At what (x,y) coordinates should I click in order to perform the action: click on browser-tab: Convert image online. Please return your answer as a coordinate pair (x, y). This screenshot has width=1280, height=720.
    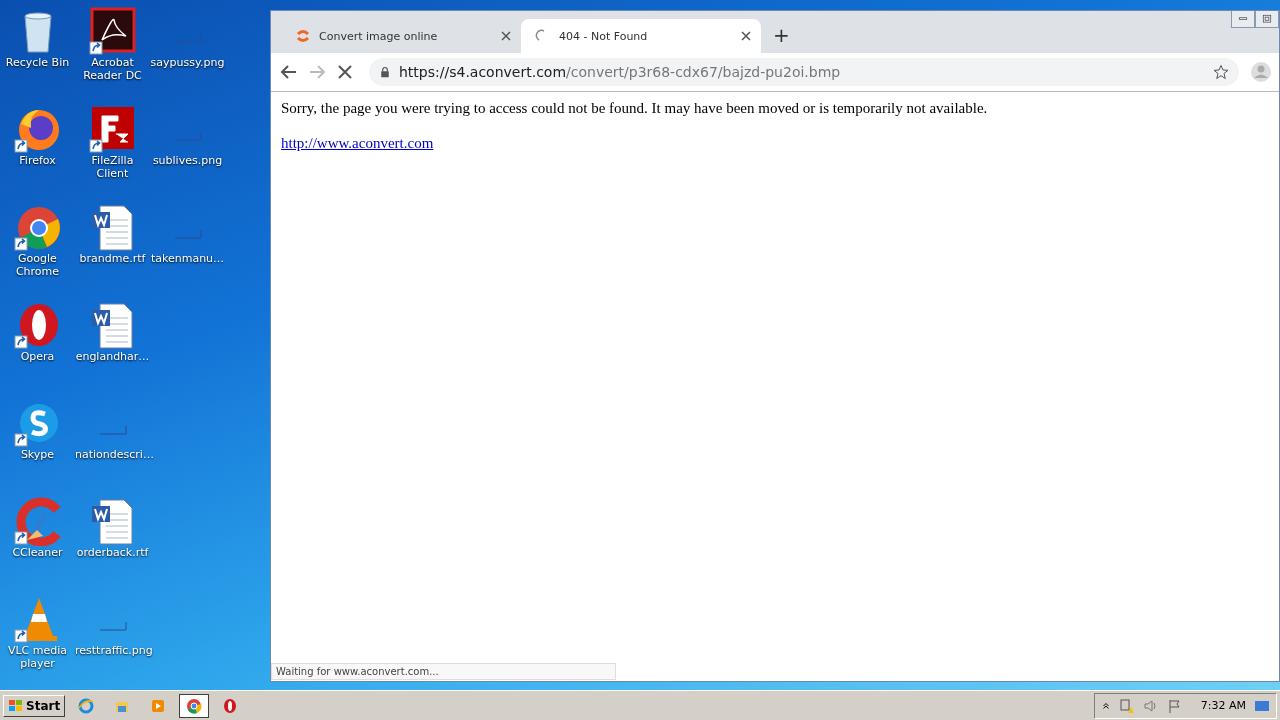
    Looking at the image, I should click on (401, 36).